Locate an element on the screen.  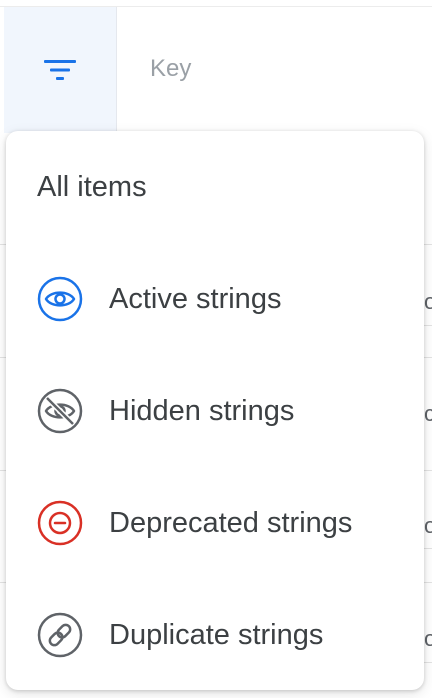
filter-list-icon is located at coordinates (60, 70).